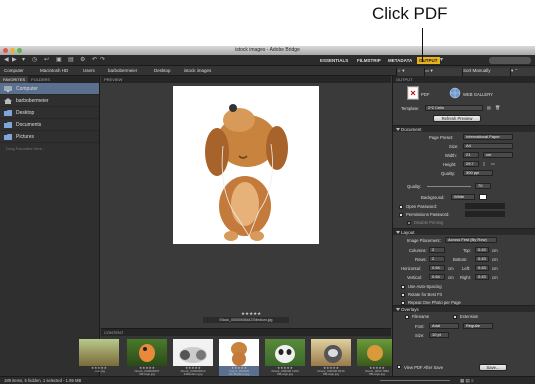 The image size is (535, 384). What do you see at coordinates (49, 125) in the screenshot?
I see `favorite-documents: Documents` at bounding box center [49, 125].